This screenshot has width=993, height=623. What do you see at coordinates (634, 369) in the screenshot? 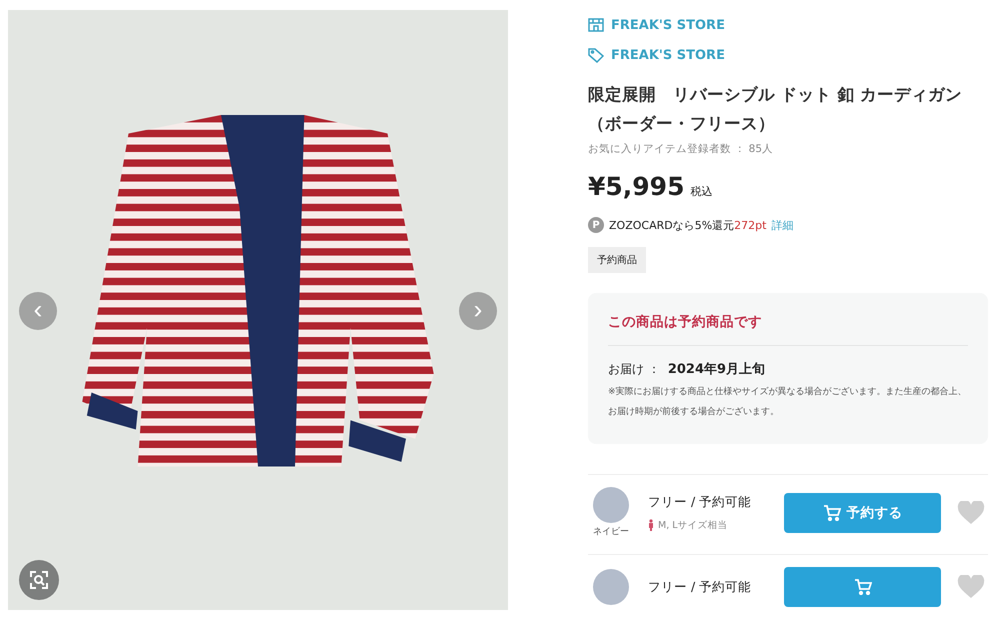
I see `delivery-label: お届け ：` at bounding box center [634, 369].